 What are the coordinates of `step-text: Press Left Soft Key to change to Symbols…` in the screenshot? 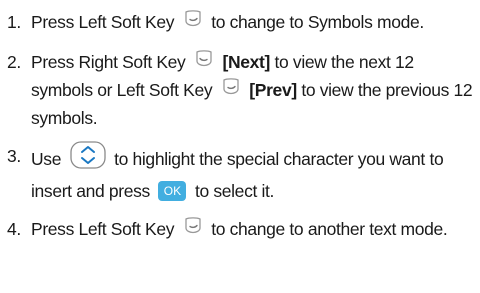 It's located at (253, 23).